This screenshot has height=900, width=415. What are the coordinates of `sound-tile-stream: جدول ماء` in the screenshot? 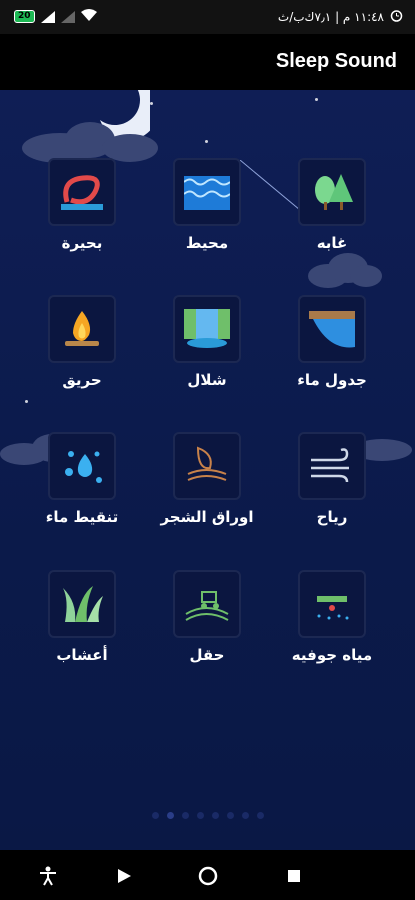 It's located at (332, 342).